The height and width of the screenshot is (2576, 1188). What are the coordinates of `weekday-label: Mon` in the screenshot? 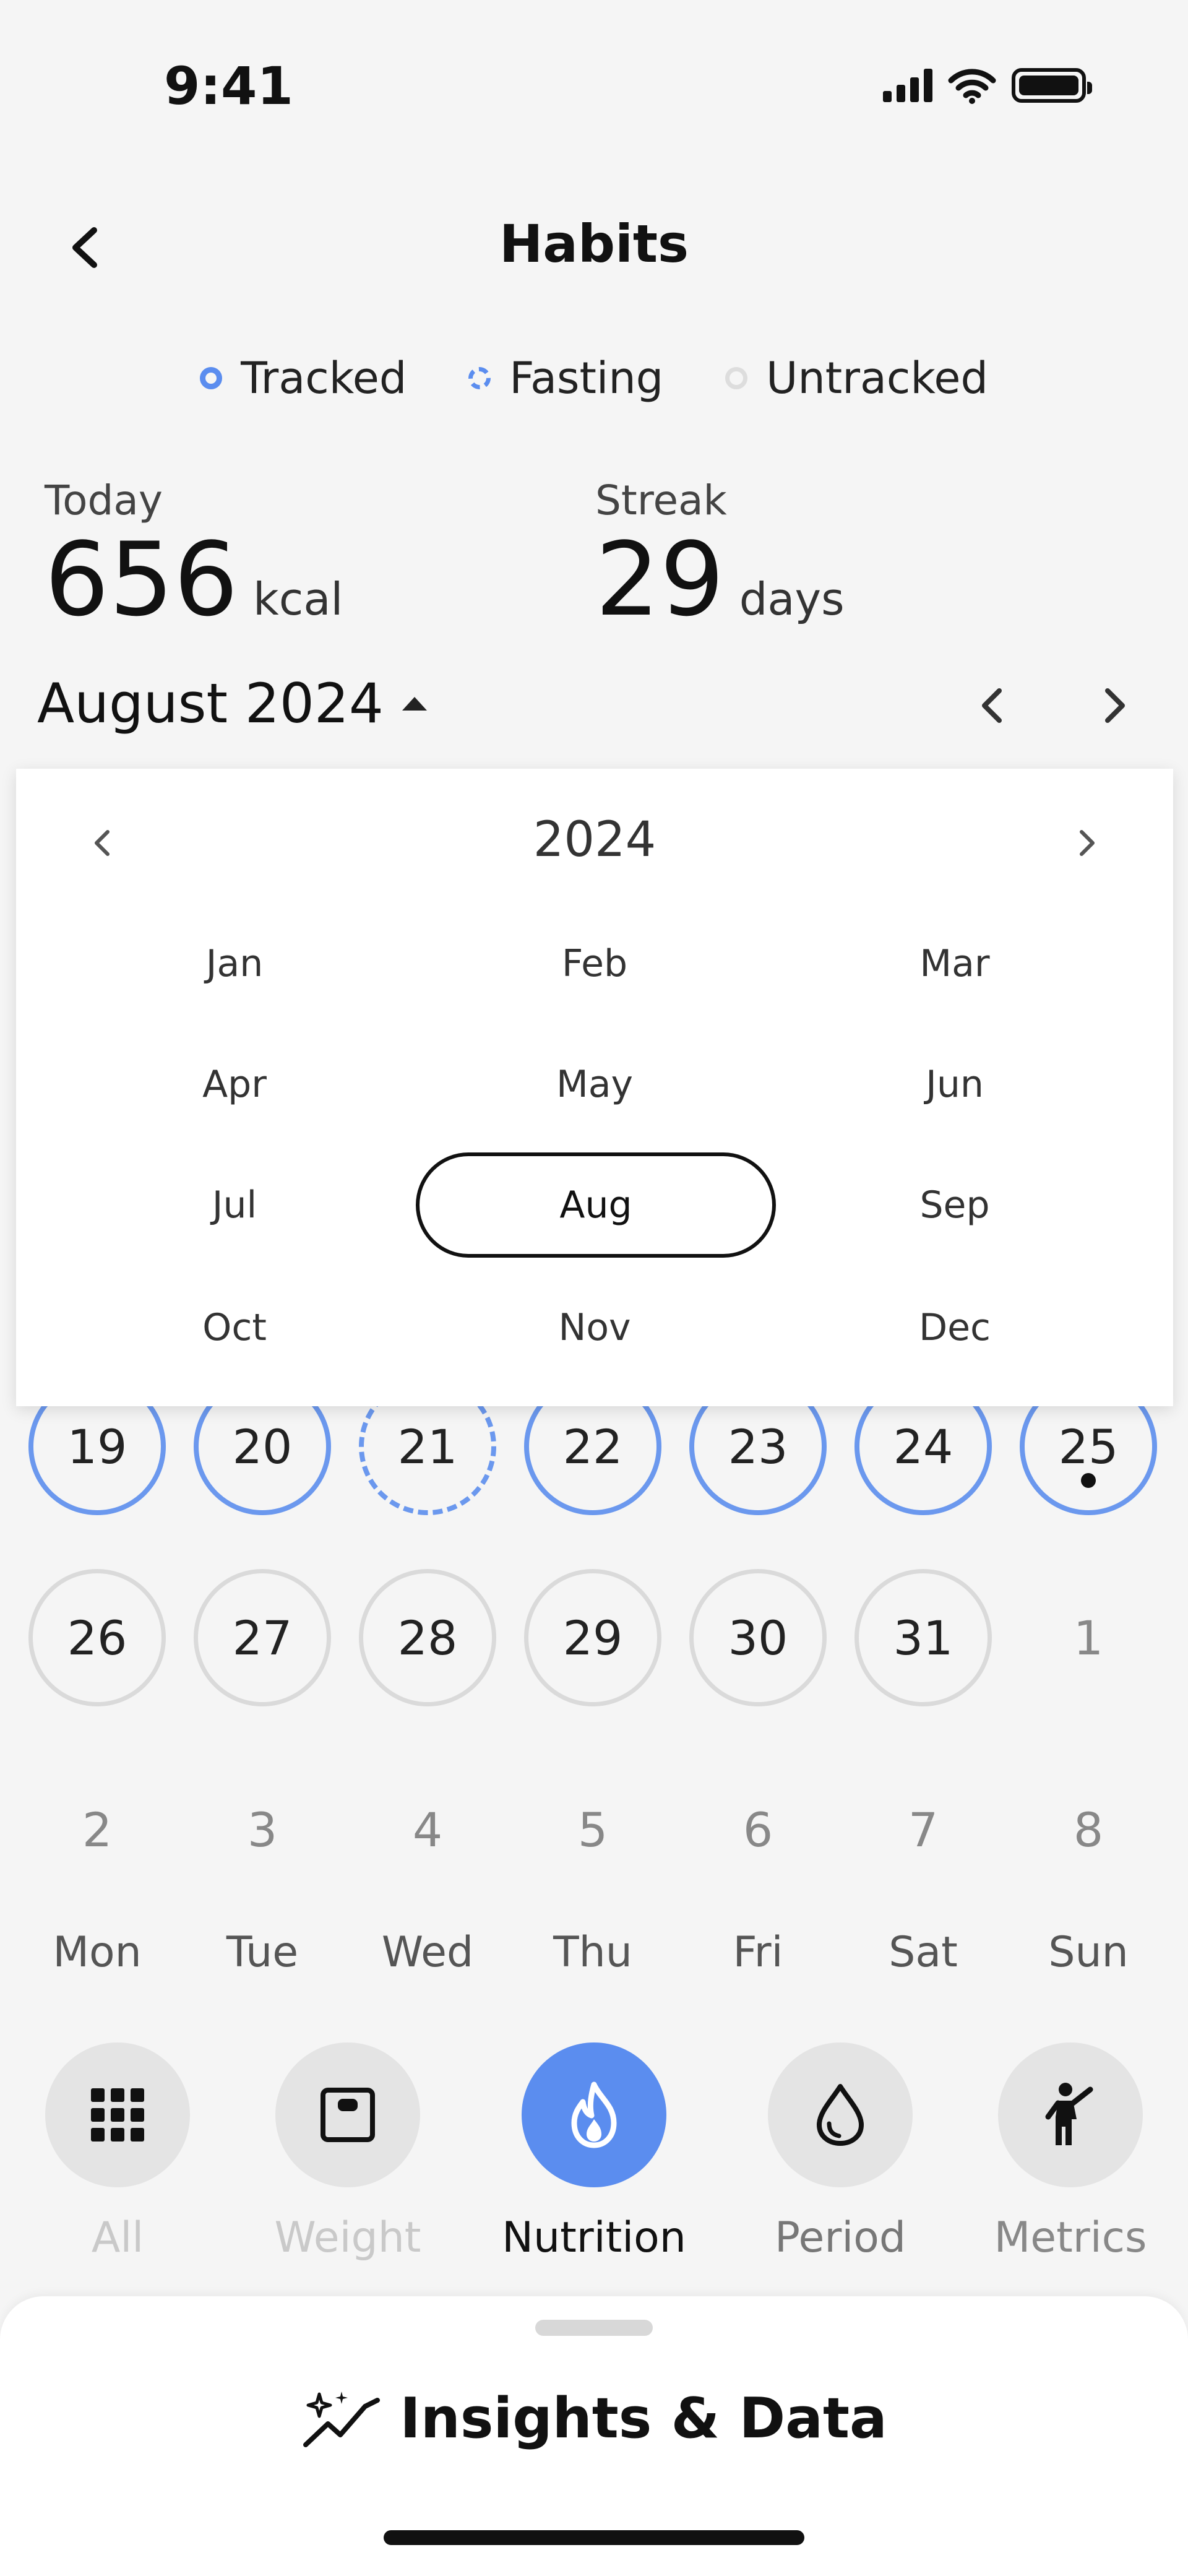 It's located at (97, 1952).